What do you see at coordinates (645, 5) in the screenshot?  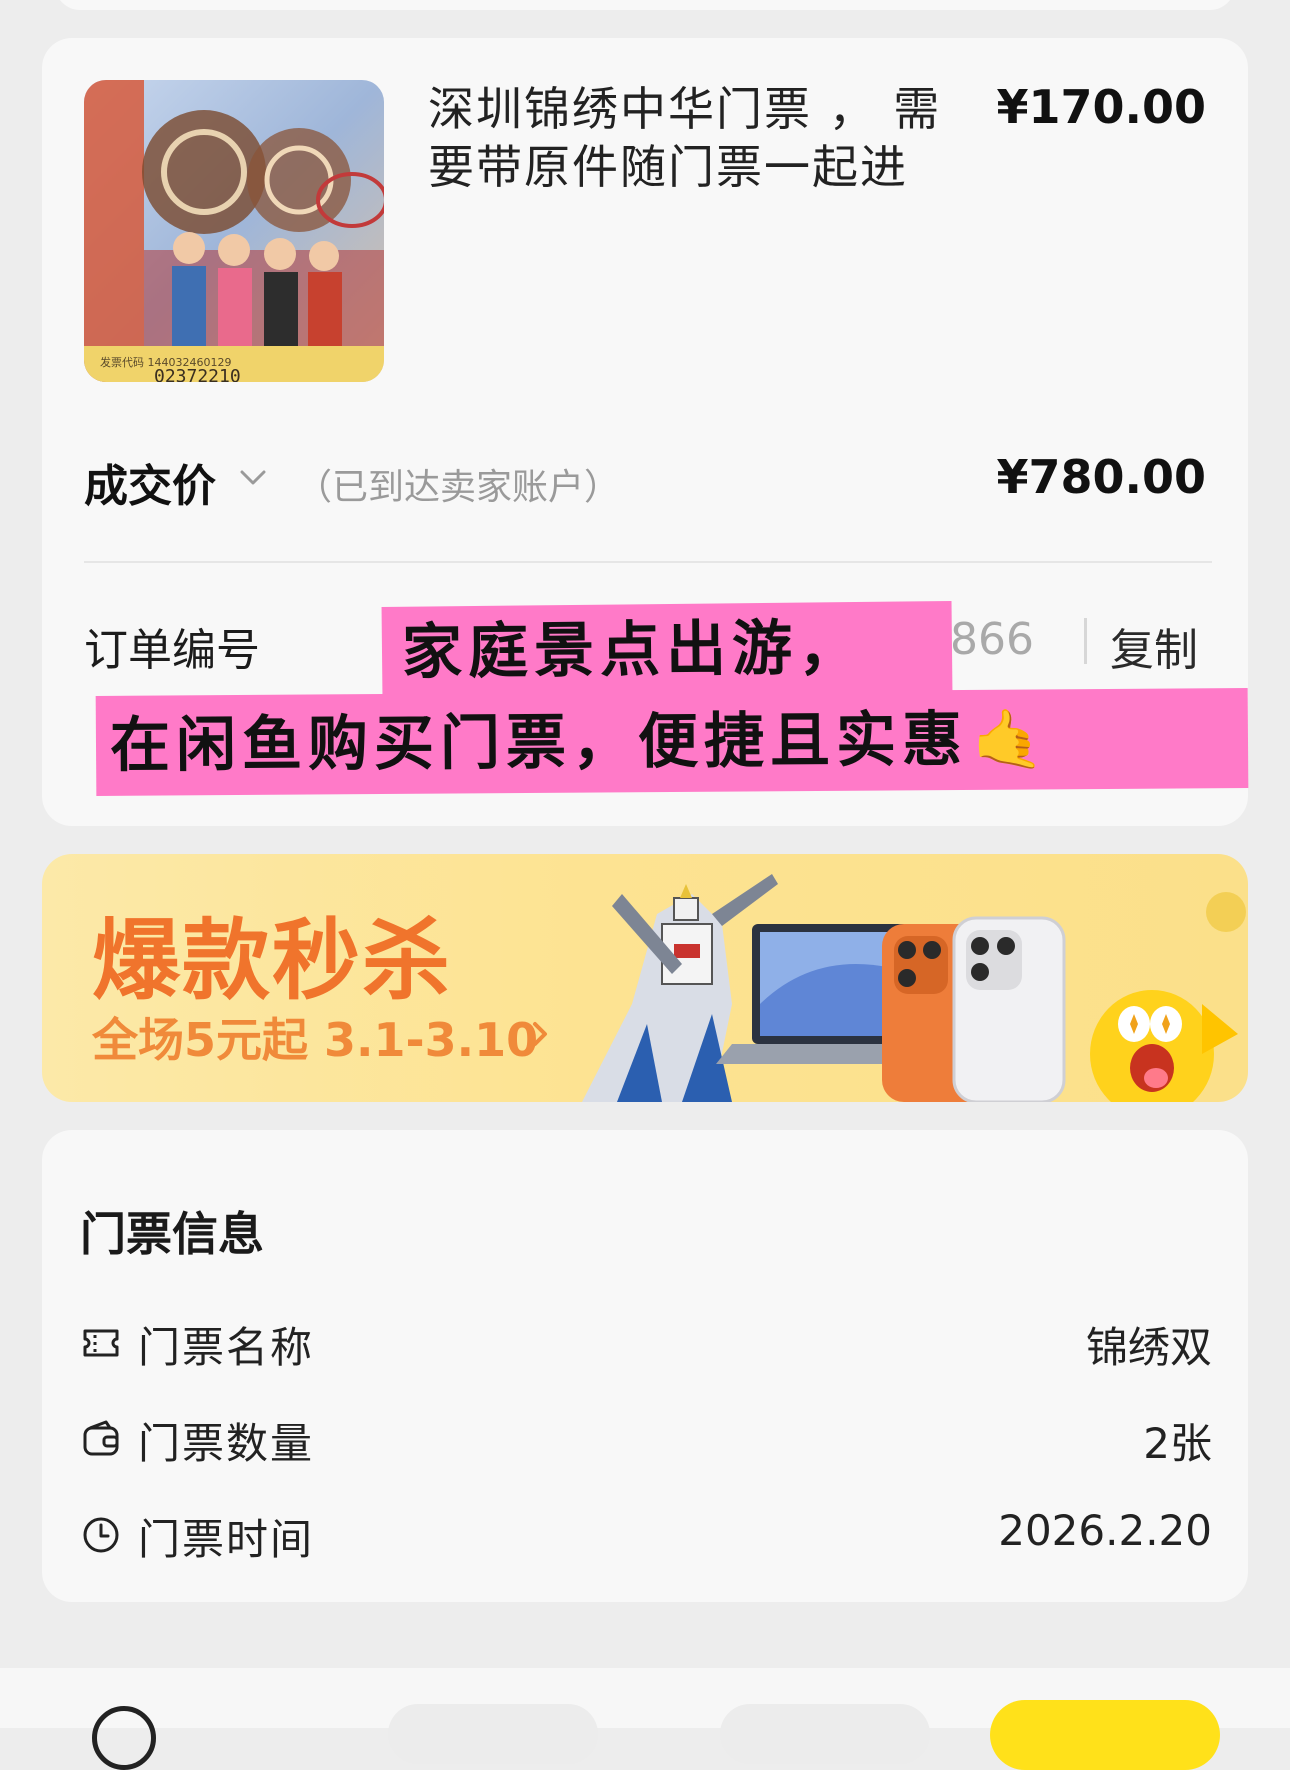 I see `previous-card` at bounding box center [645, 5].